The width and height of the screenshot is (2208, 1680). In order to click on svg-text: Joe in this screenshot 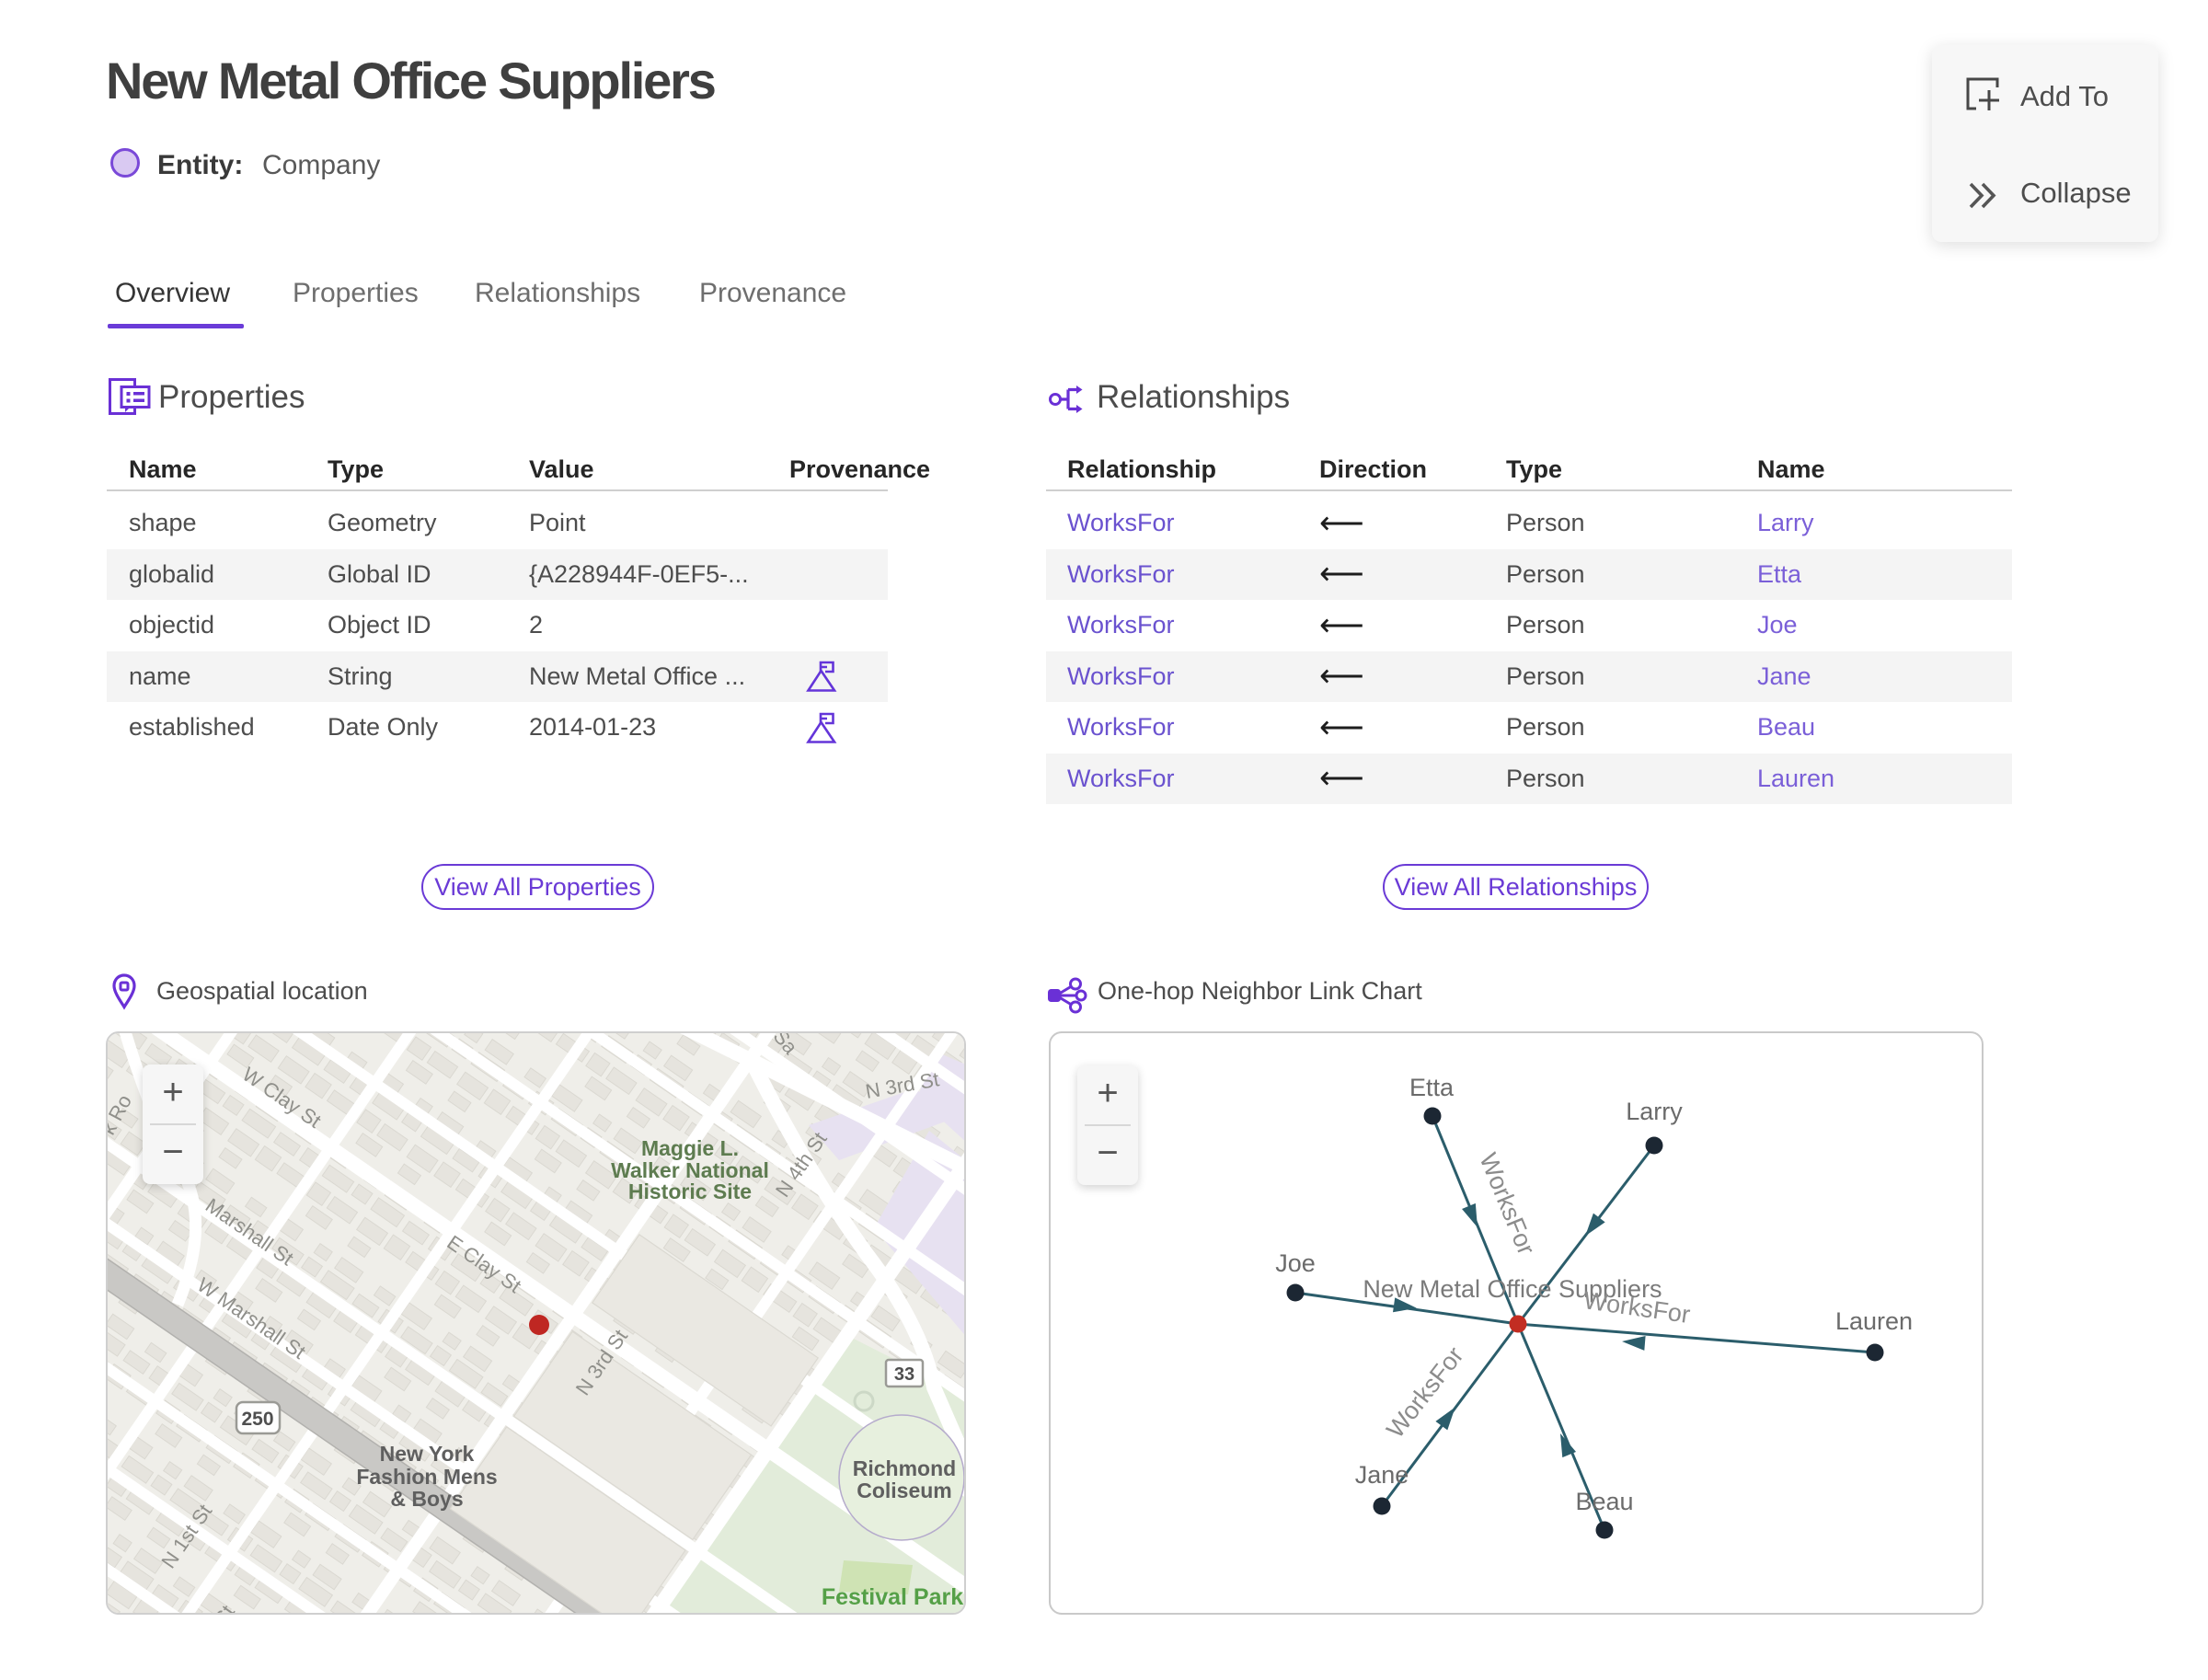, I will do `click(1295, 1263)`.